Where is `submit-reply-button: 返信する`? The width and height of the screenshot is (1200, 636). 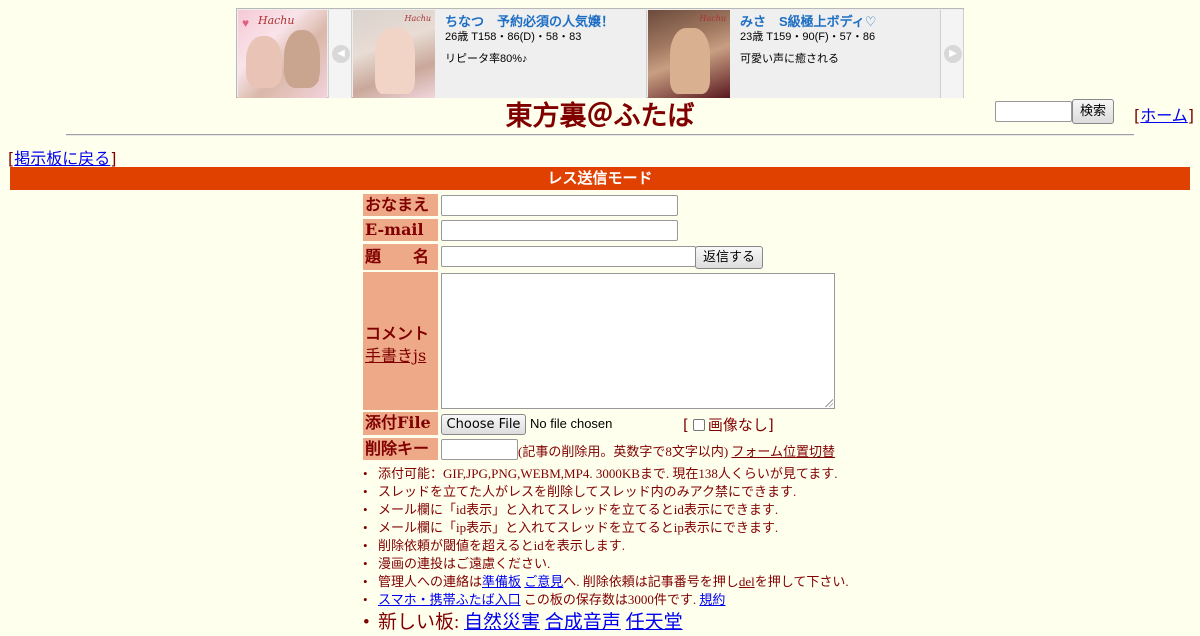 submit-reply-button: 返信する is located at coordinates (729, 257).